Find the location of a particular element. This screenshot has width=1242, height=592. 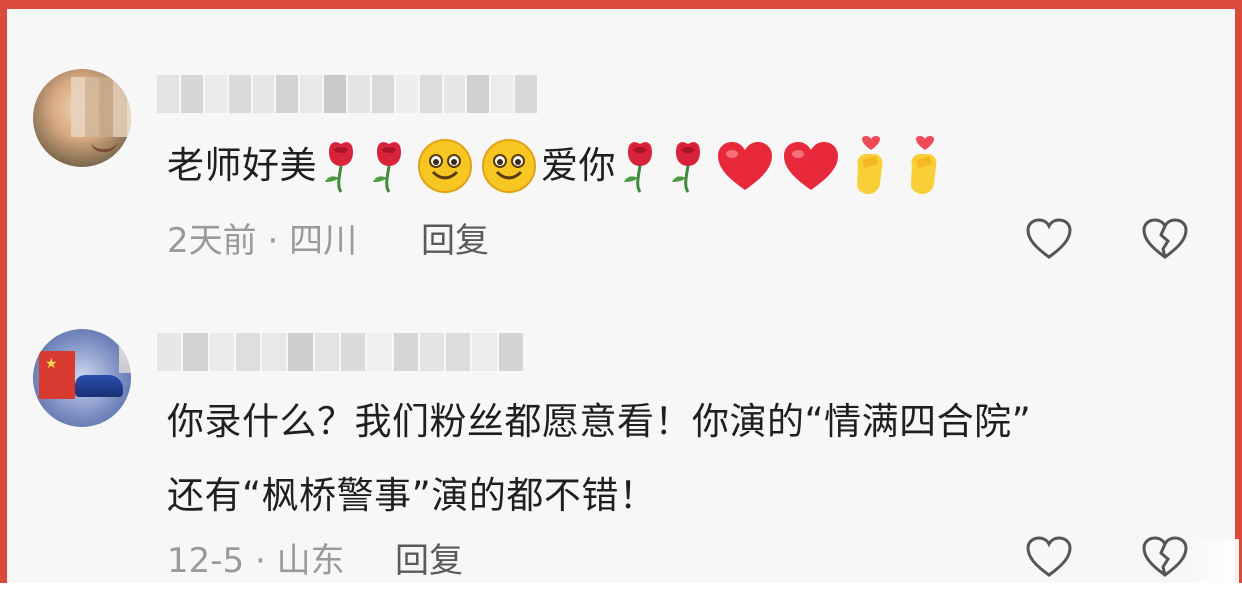

comment-meta: 12-5 · 山东 is located at coordinates (256, 561).